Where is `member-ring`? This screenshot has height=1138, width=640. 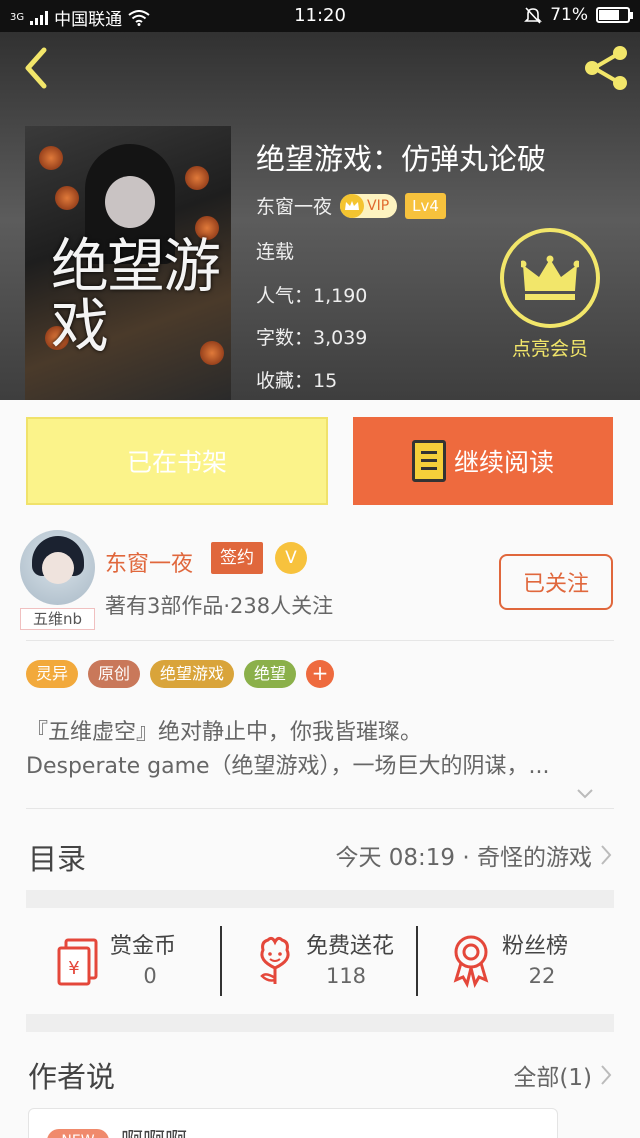 member-ring is located at coordinates (550, 278).